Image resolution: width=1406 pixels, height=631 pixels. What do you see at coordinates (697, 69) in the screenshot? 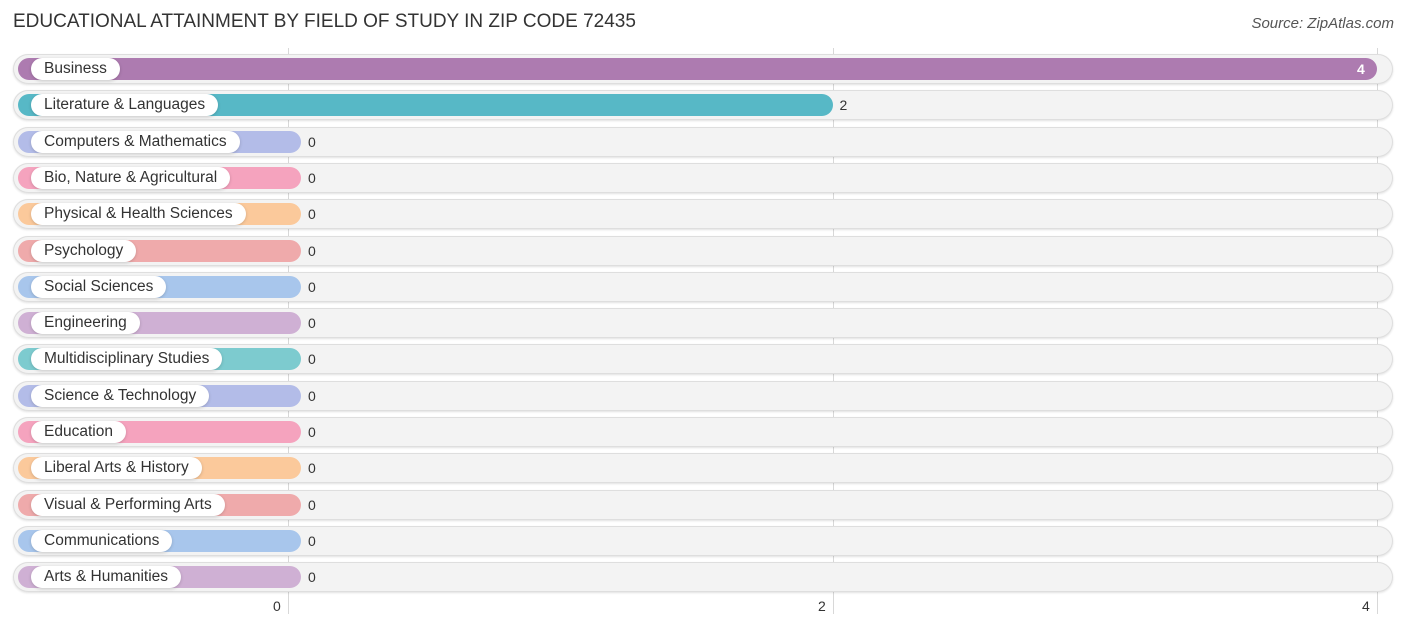
I see `bar` at bounding box center [697, 69].